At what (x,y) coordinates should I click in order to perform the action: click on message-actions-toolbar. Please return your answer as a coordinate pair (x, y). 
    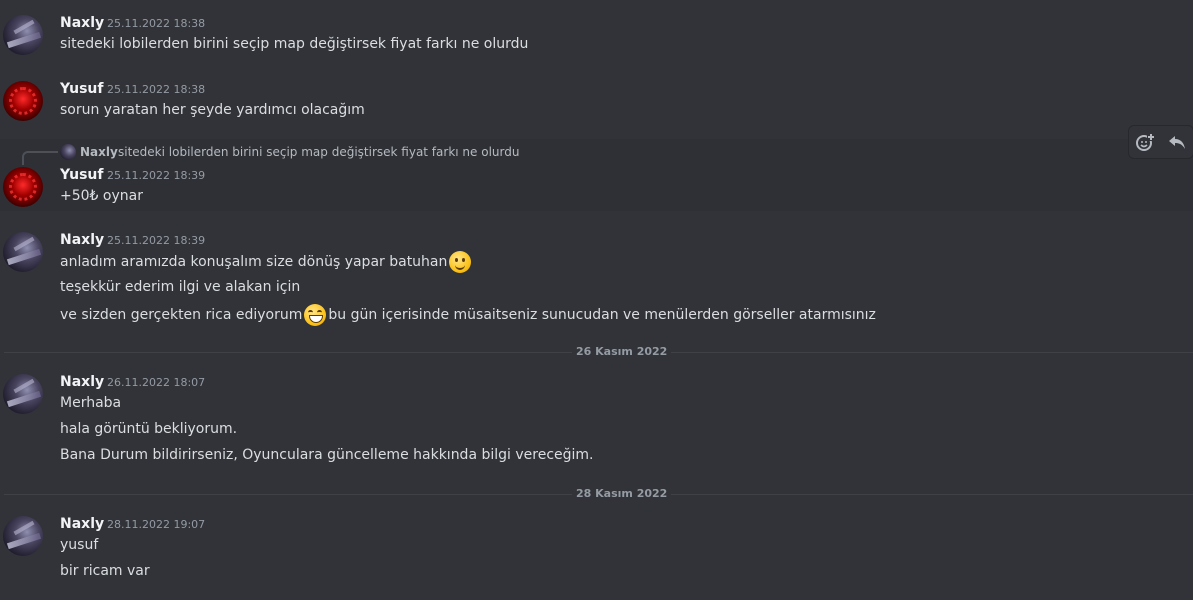
    Looking at the image, I should click on (1160, 142).